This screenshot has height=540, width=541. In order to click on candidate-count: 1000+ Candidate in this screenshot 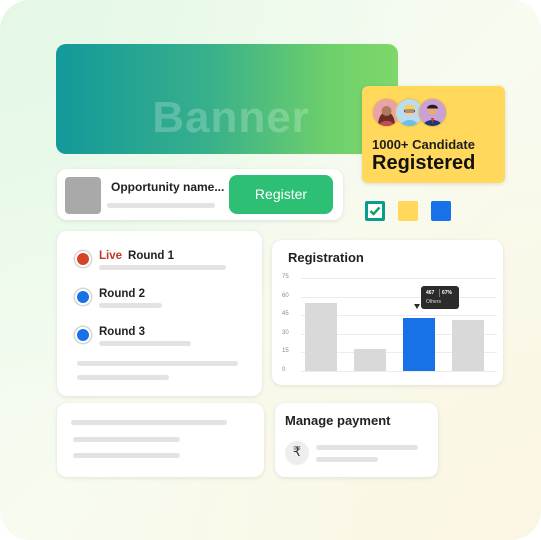, I will do `click(423, 144)`.